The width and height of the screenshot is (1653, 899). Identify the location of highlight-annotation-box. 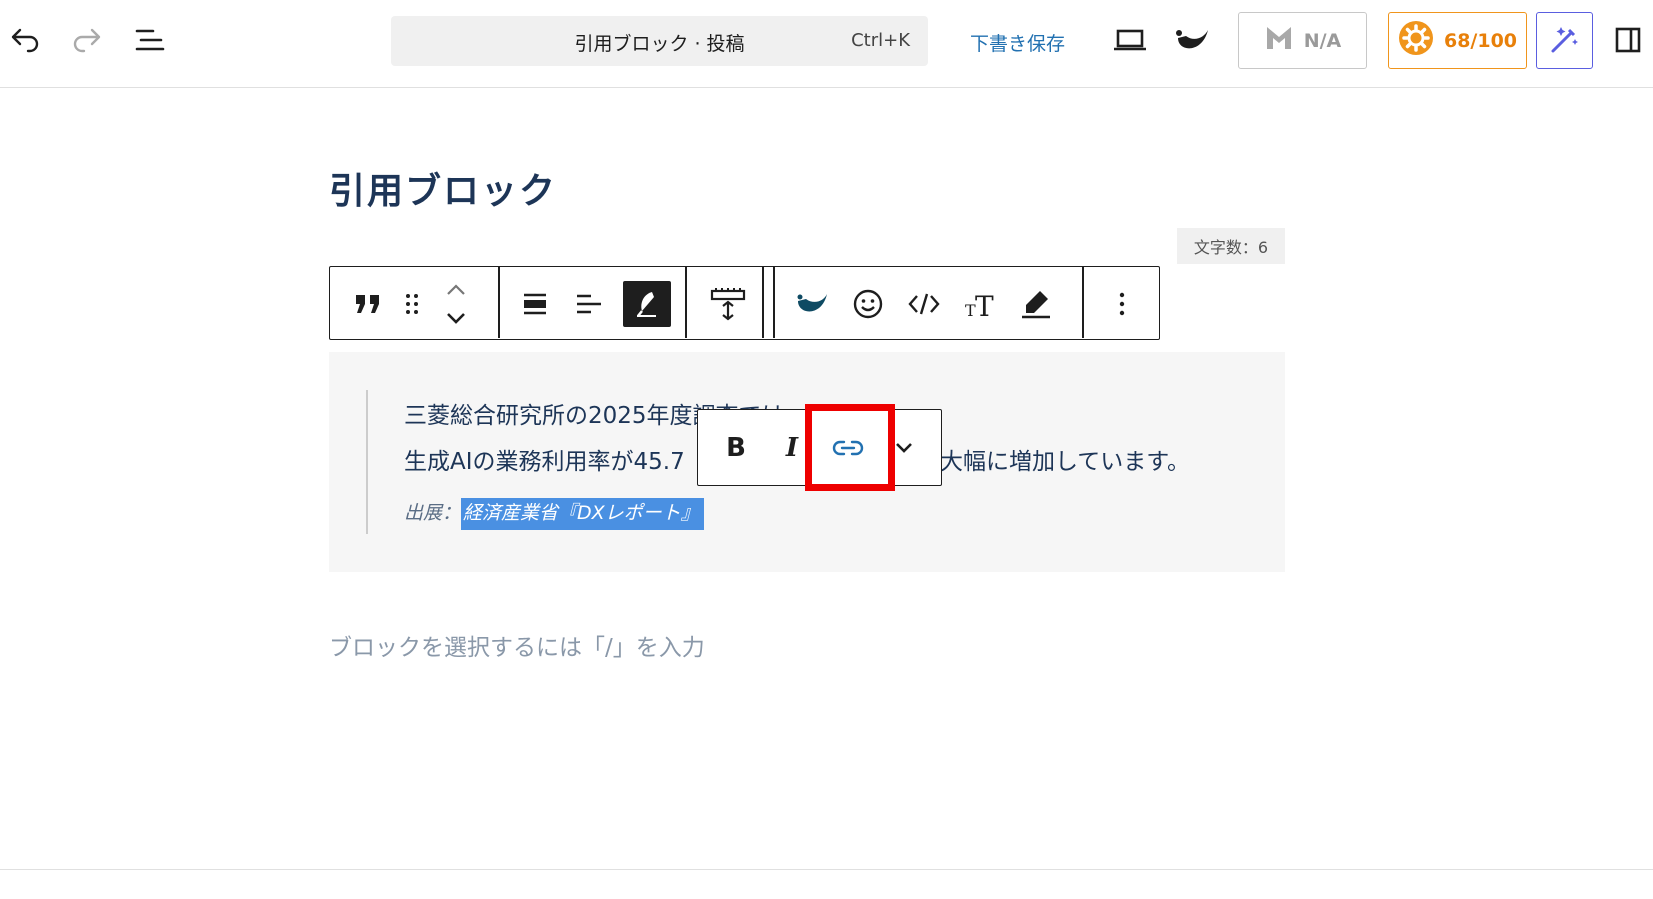
(850, 447).